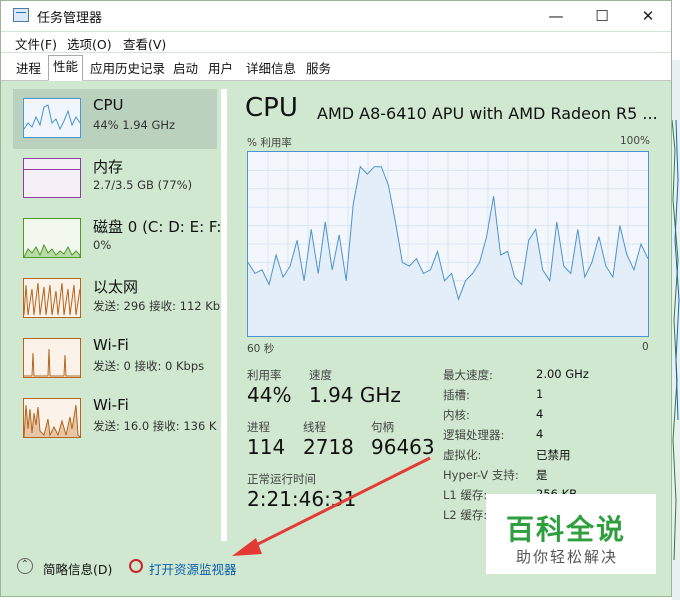 The height and width of the screenshot is (604, 680). Describe the element at coordinates (567, 557) in the screenshot. I see `watermark-subtitle: 助你轻松解决` at that location.